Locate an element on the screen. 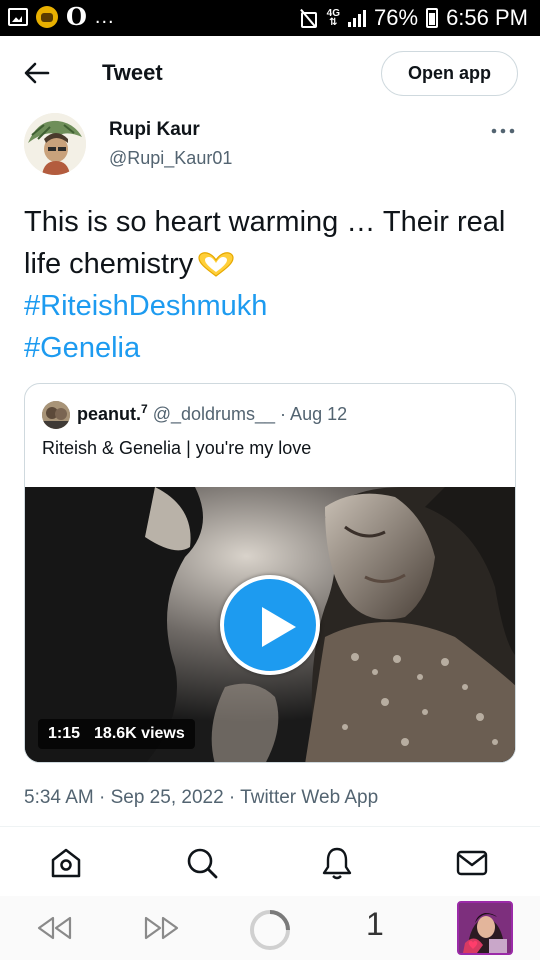 The image size is (540, 960). open-app-button: Open app is located at coordinates (449, 73).